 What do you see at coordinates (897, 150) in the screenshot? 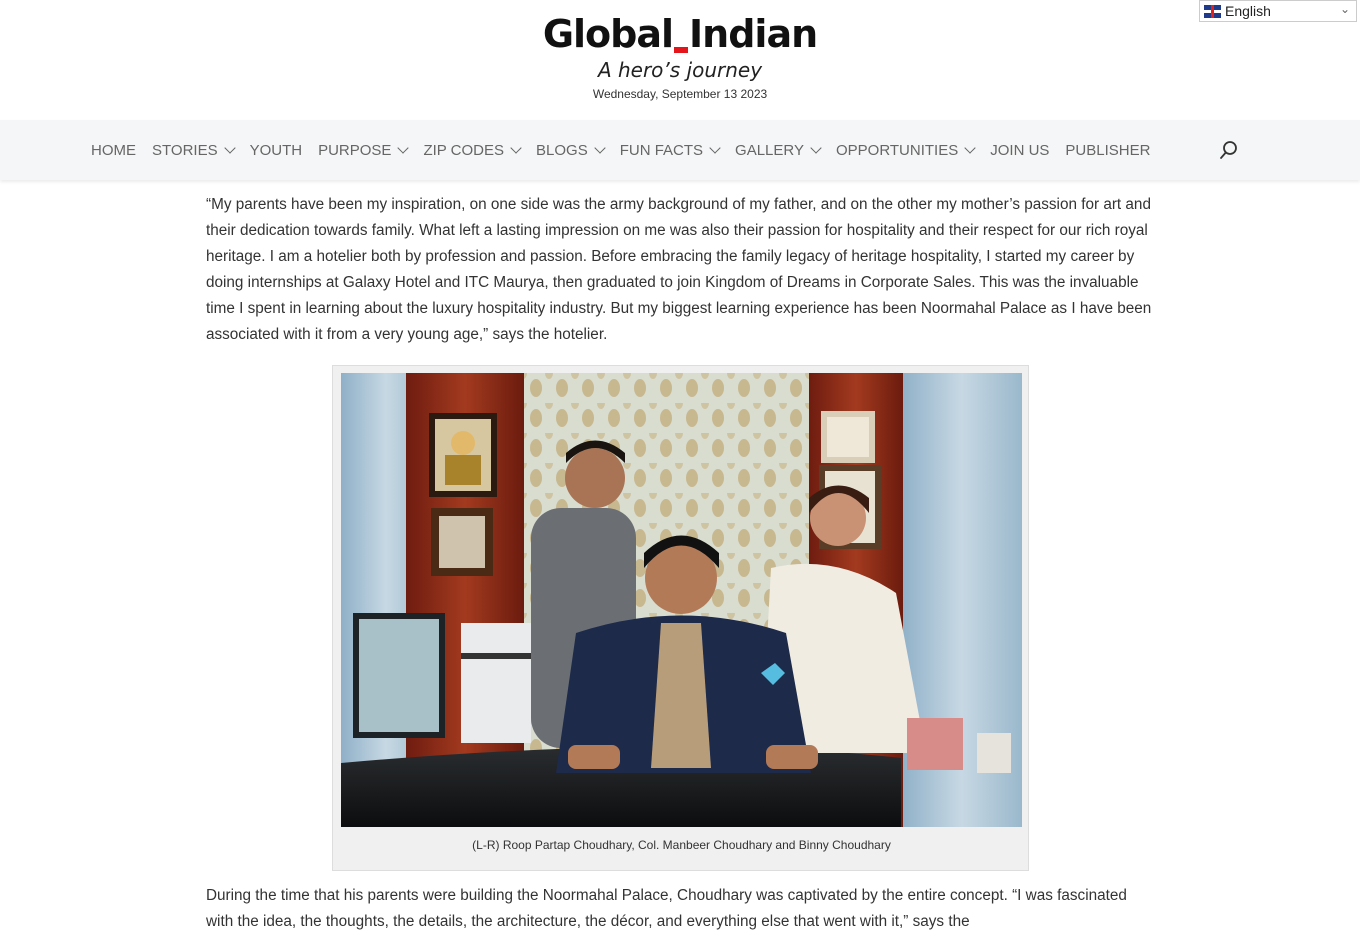
I see `nav-item-label: OPPORTUNITIES` at bounding box center [897, 150].